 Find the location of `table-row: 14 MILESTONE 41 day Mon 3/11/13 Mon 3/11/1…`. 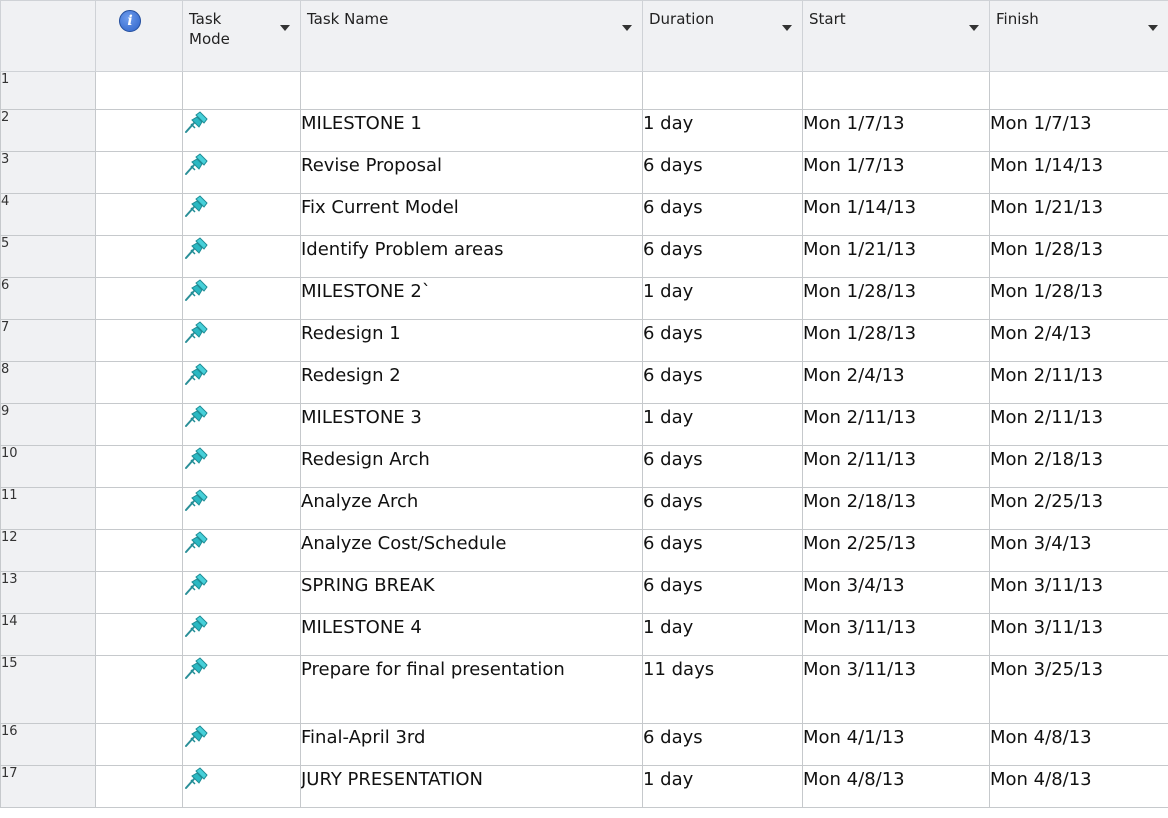

table-row: 14 MILESTONE 41 day Mon 3/11/13 Mon 3/11/1… is located at coordinates (584, 634).